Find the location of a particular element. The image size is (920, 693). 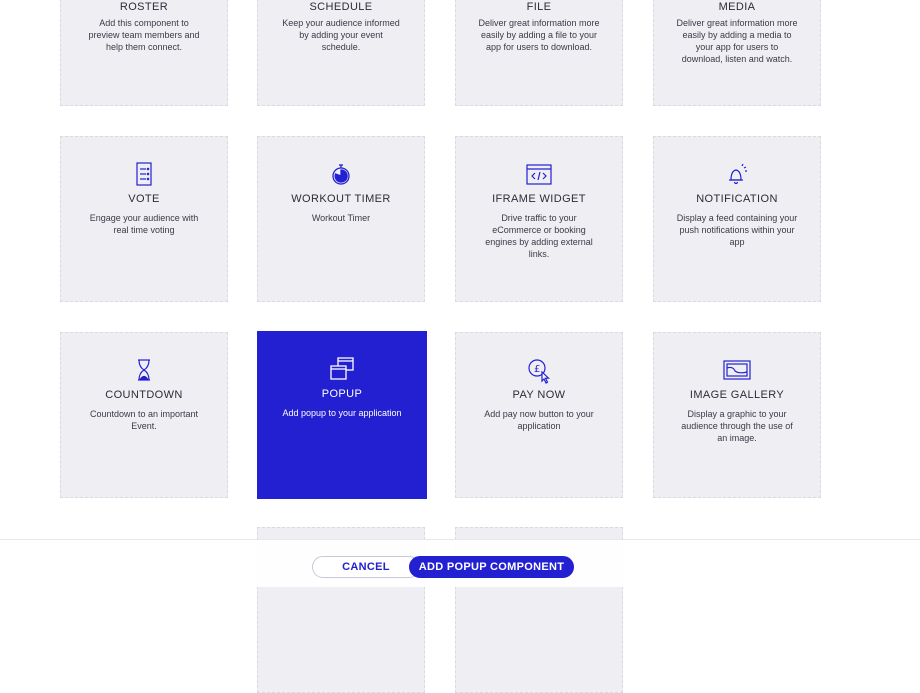

card-popup: POPUP Add popup to your application is located at coordinates (342, 415).